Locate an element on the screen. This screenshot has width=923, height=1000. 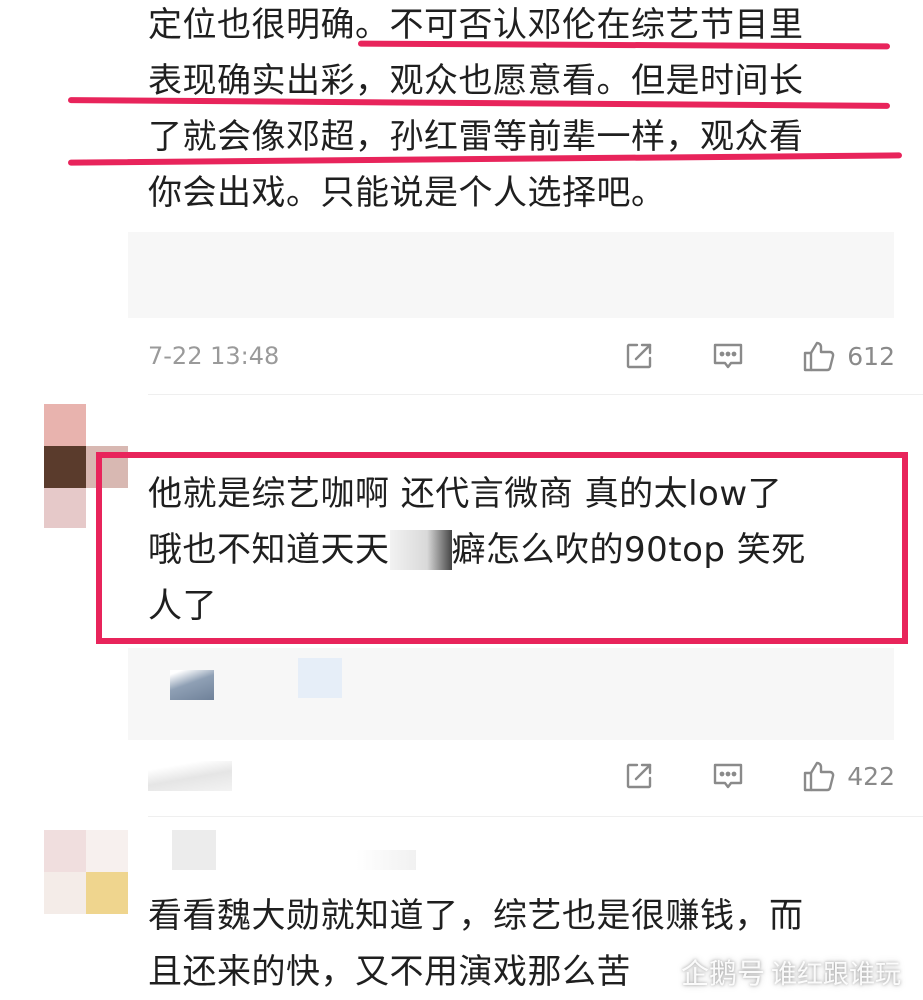
comment-line-part: 哦也不知道天天 is located at coordinates (269, 550).